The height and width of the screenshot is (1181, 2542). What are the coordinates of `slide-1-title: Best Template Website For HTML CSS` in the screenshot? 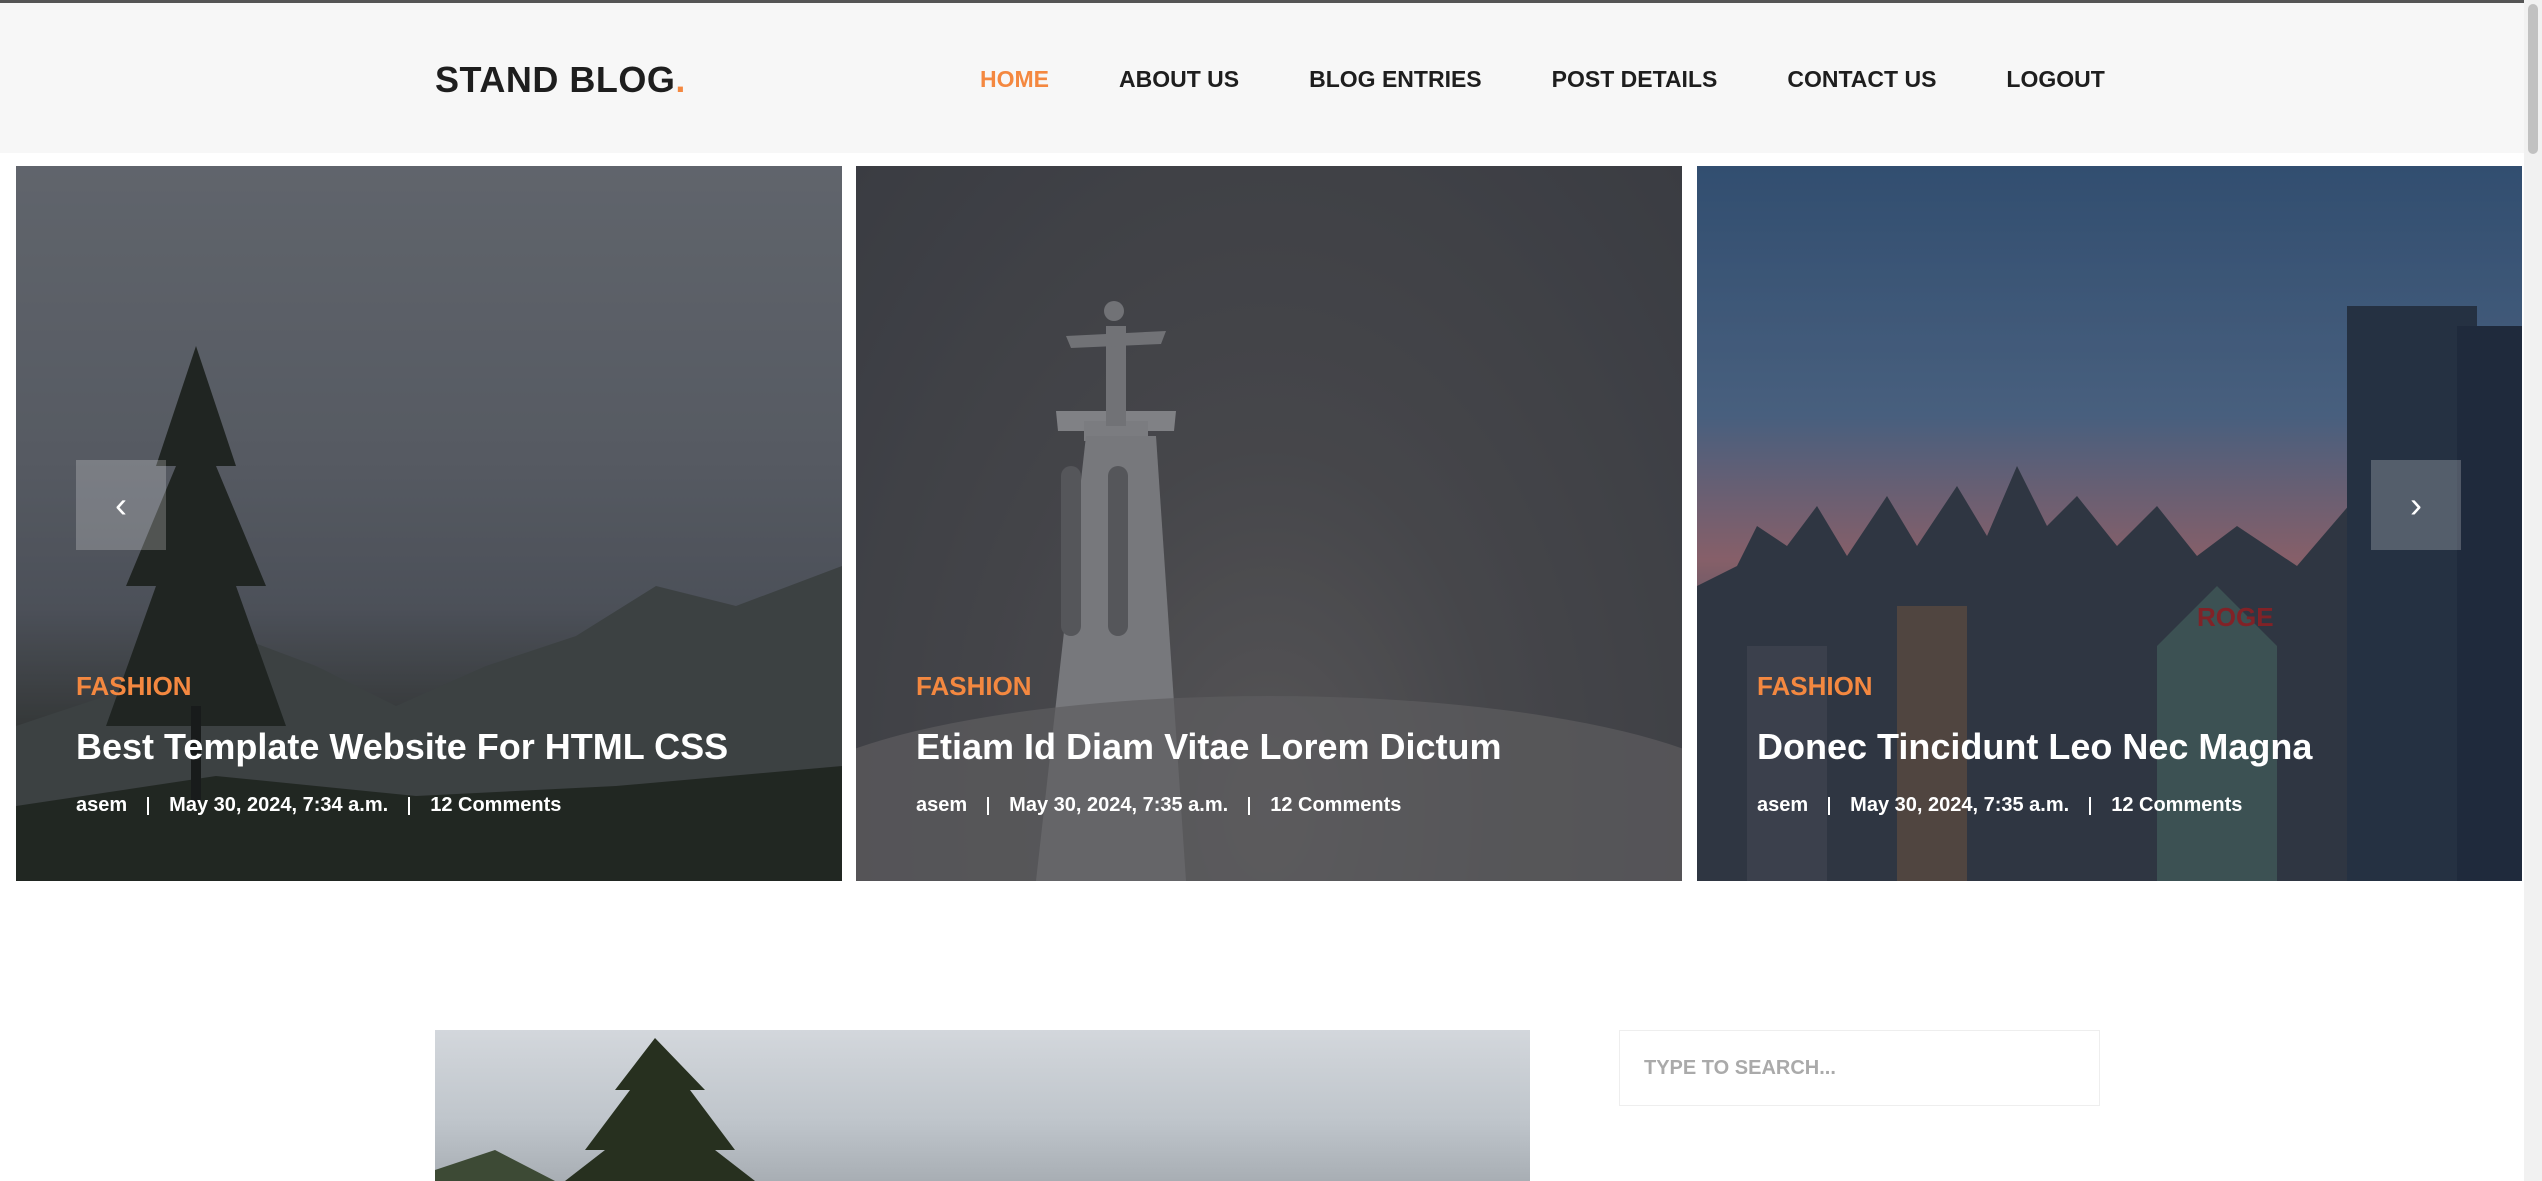 It's located at (402, 747).